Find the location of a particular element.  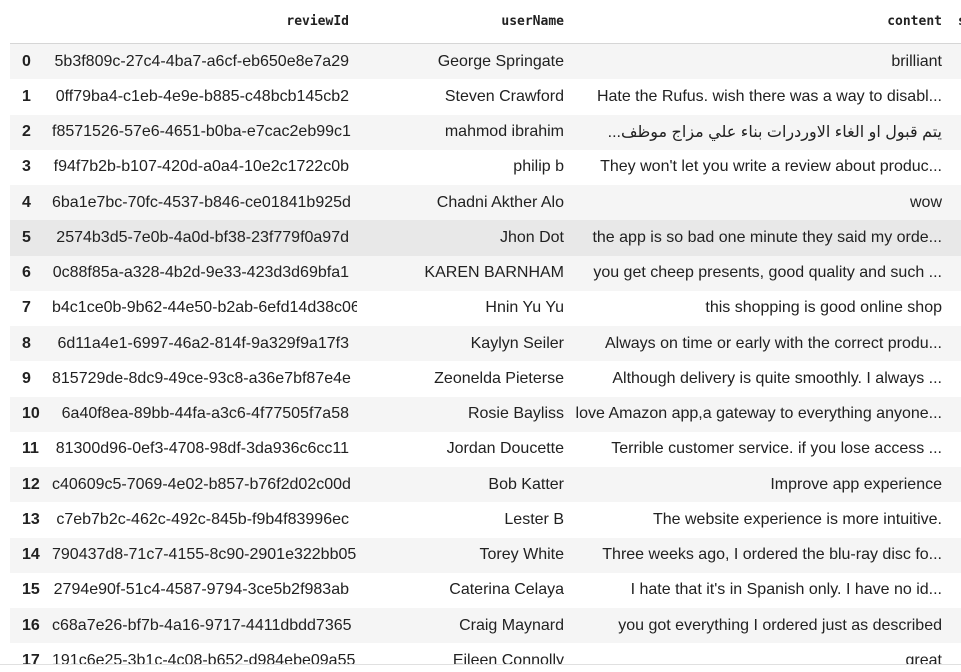

row-index: 0 is located at coordinates (31, 61).